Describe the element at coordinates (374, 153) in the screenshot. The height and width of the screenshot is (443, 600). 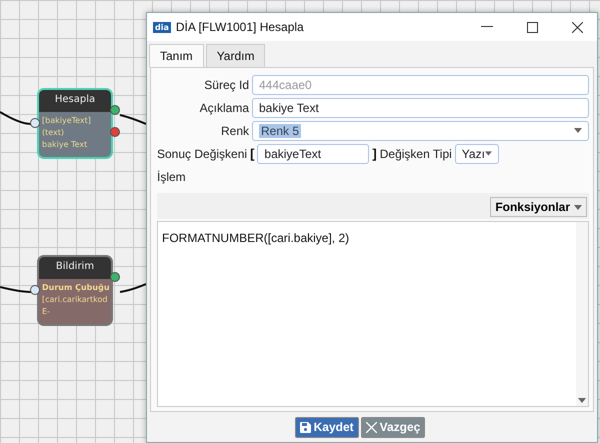
I see `bracket-text: ]` at that location.